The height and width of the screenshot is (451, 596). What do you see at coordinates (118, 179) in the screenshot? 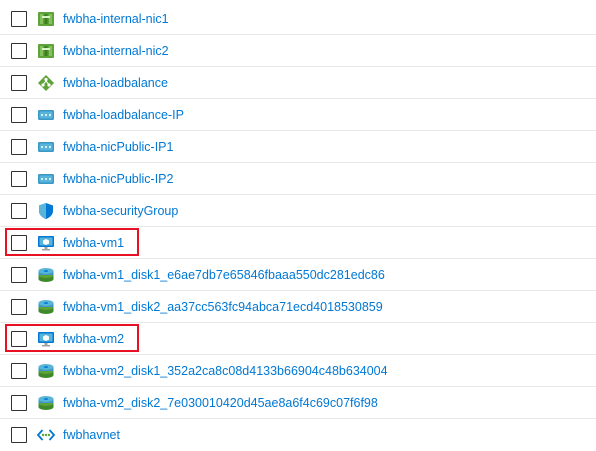
I see `resource-name-link: fwbha-nicPublic-IP2` at bounding box center [118, 179].